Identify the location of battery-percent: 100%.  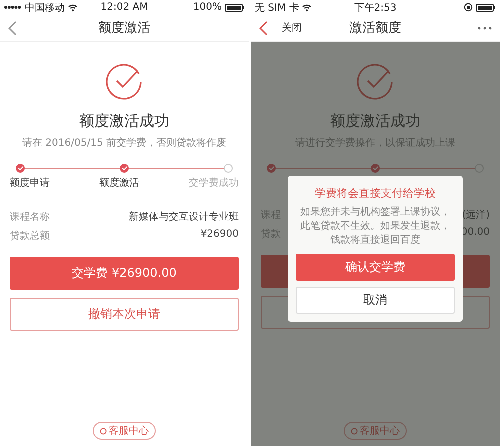
(207, 7).